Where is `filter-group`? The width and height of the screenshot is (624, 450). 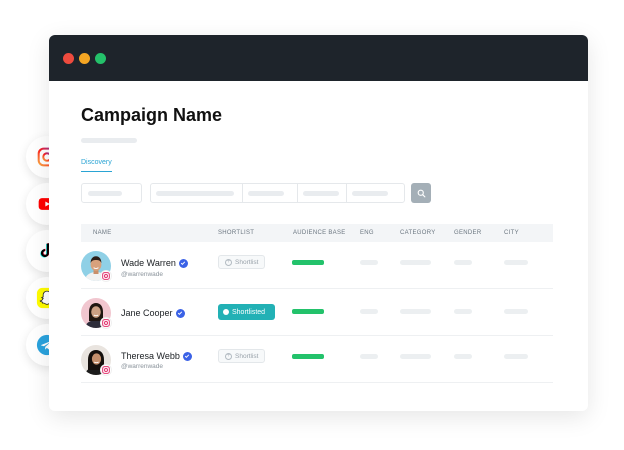 filter-group is located at coordinates (277, 193).